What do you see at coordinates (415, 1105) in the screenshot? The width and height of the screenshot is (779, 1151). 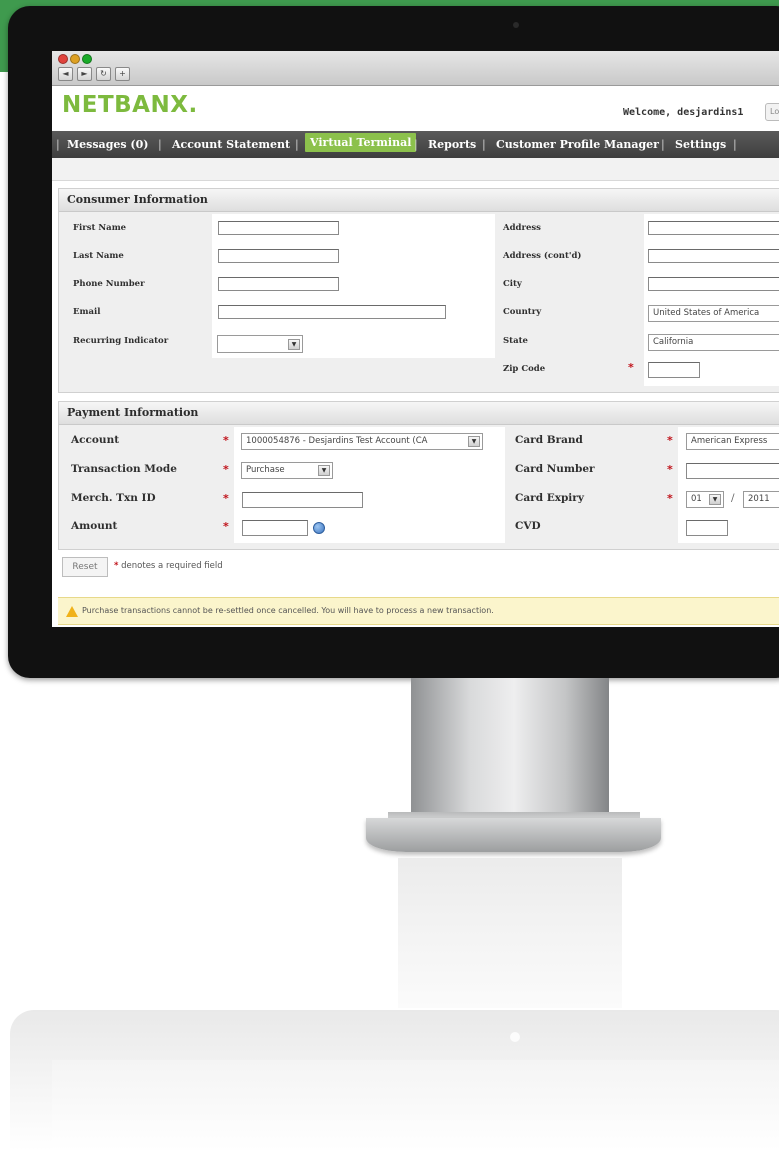 I see `screen-reflection` at bounding box center [415, 1105].